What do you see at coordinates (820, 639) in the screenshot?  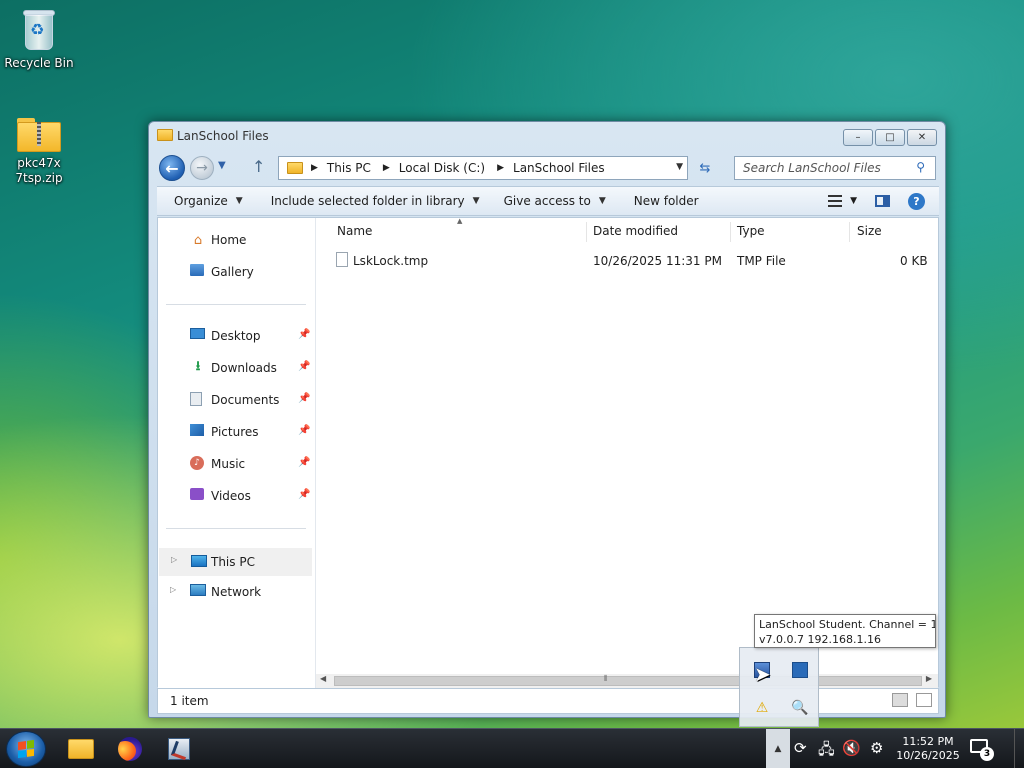 I see `tooltip-line: v7.0.0.7 192.168.1.16` at bounding box center [820, 639].